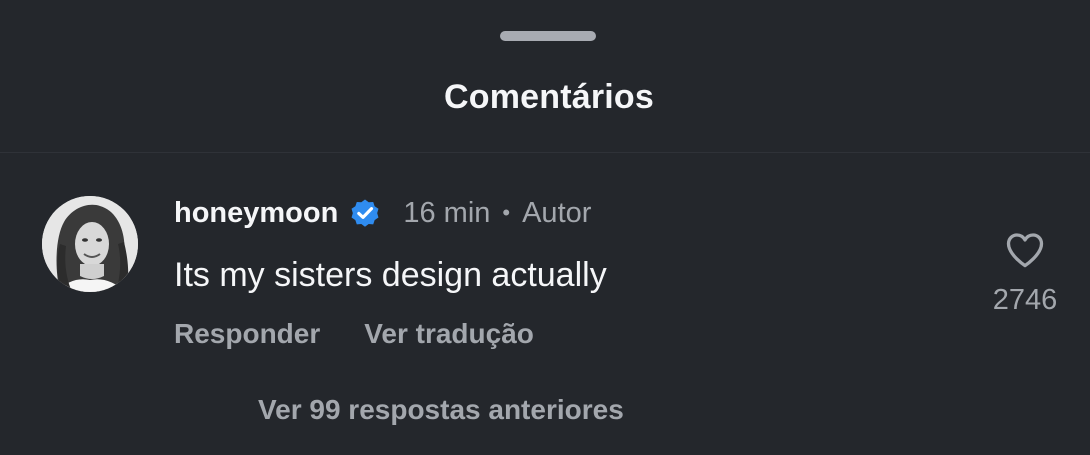 This screenshot has width=1090, height=455. Describe the element at coordinates (354, 334) in the screenshot. I see `comment-actions: Responder Ver tradução` at that location.